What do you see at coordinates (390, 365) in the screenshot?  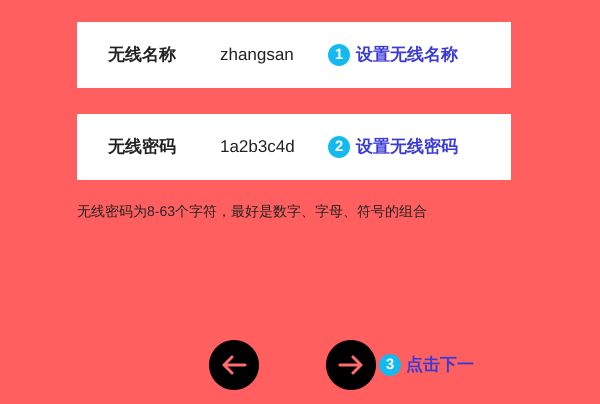 I see `step-badge: 3` at bounding box center [390, 365].